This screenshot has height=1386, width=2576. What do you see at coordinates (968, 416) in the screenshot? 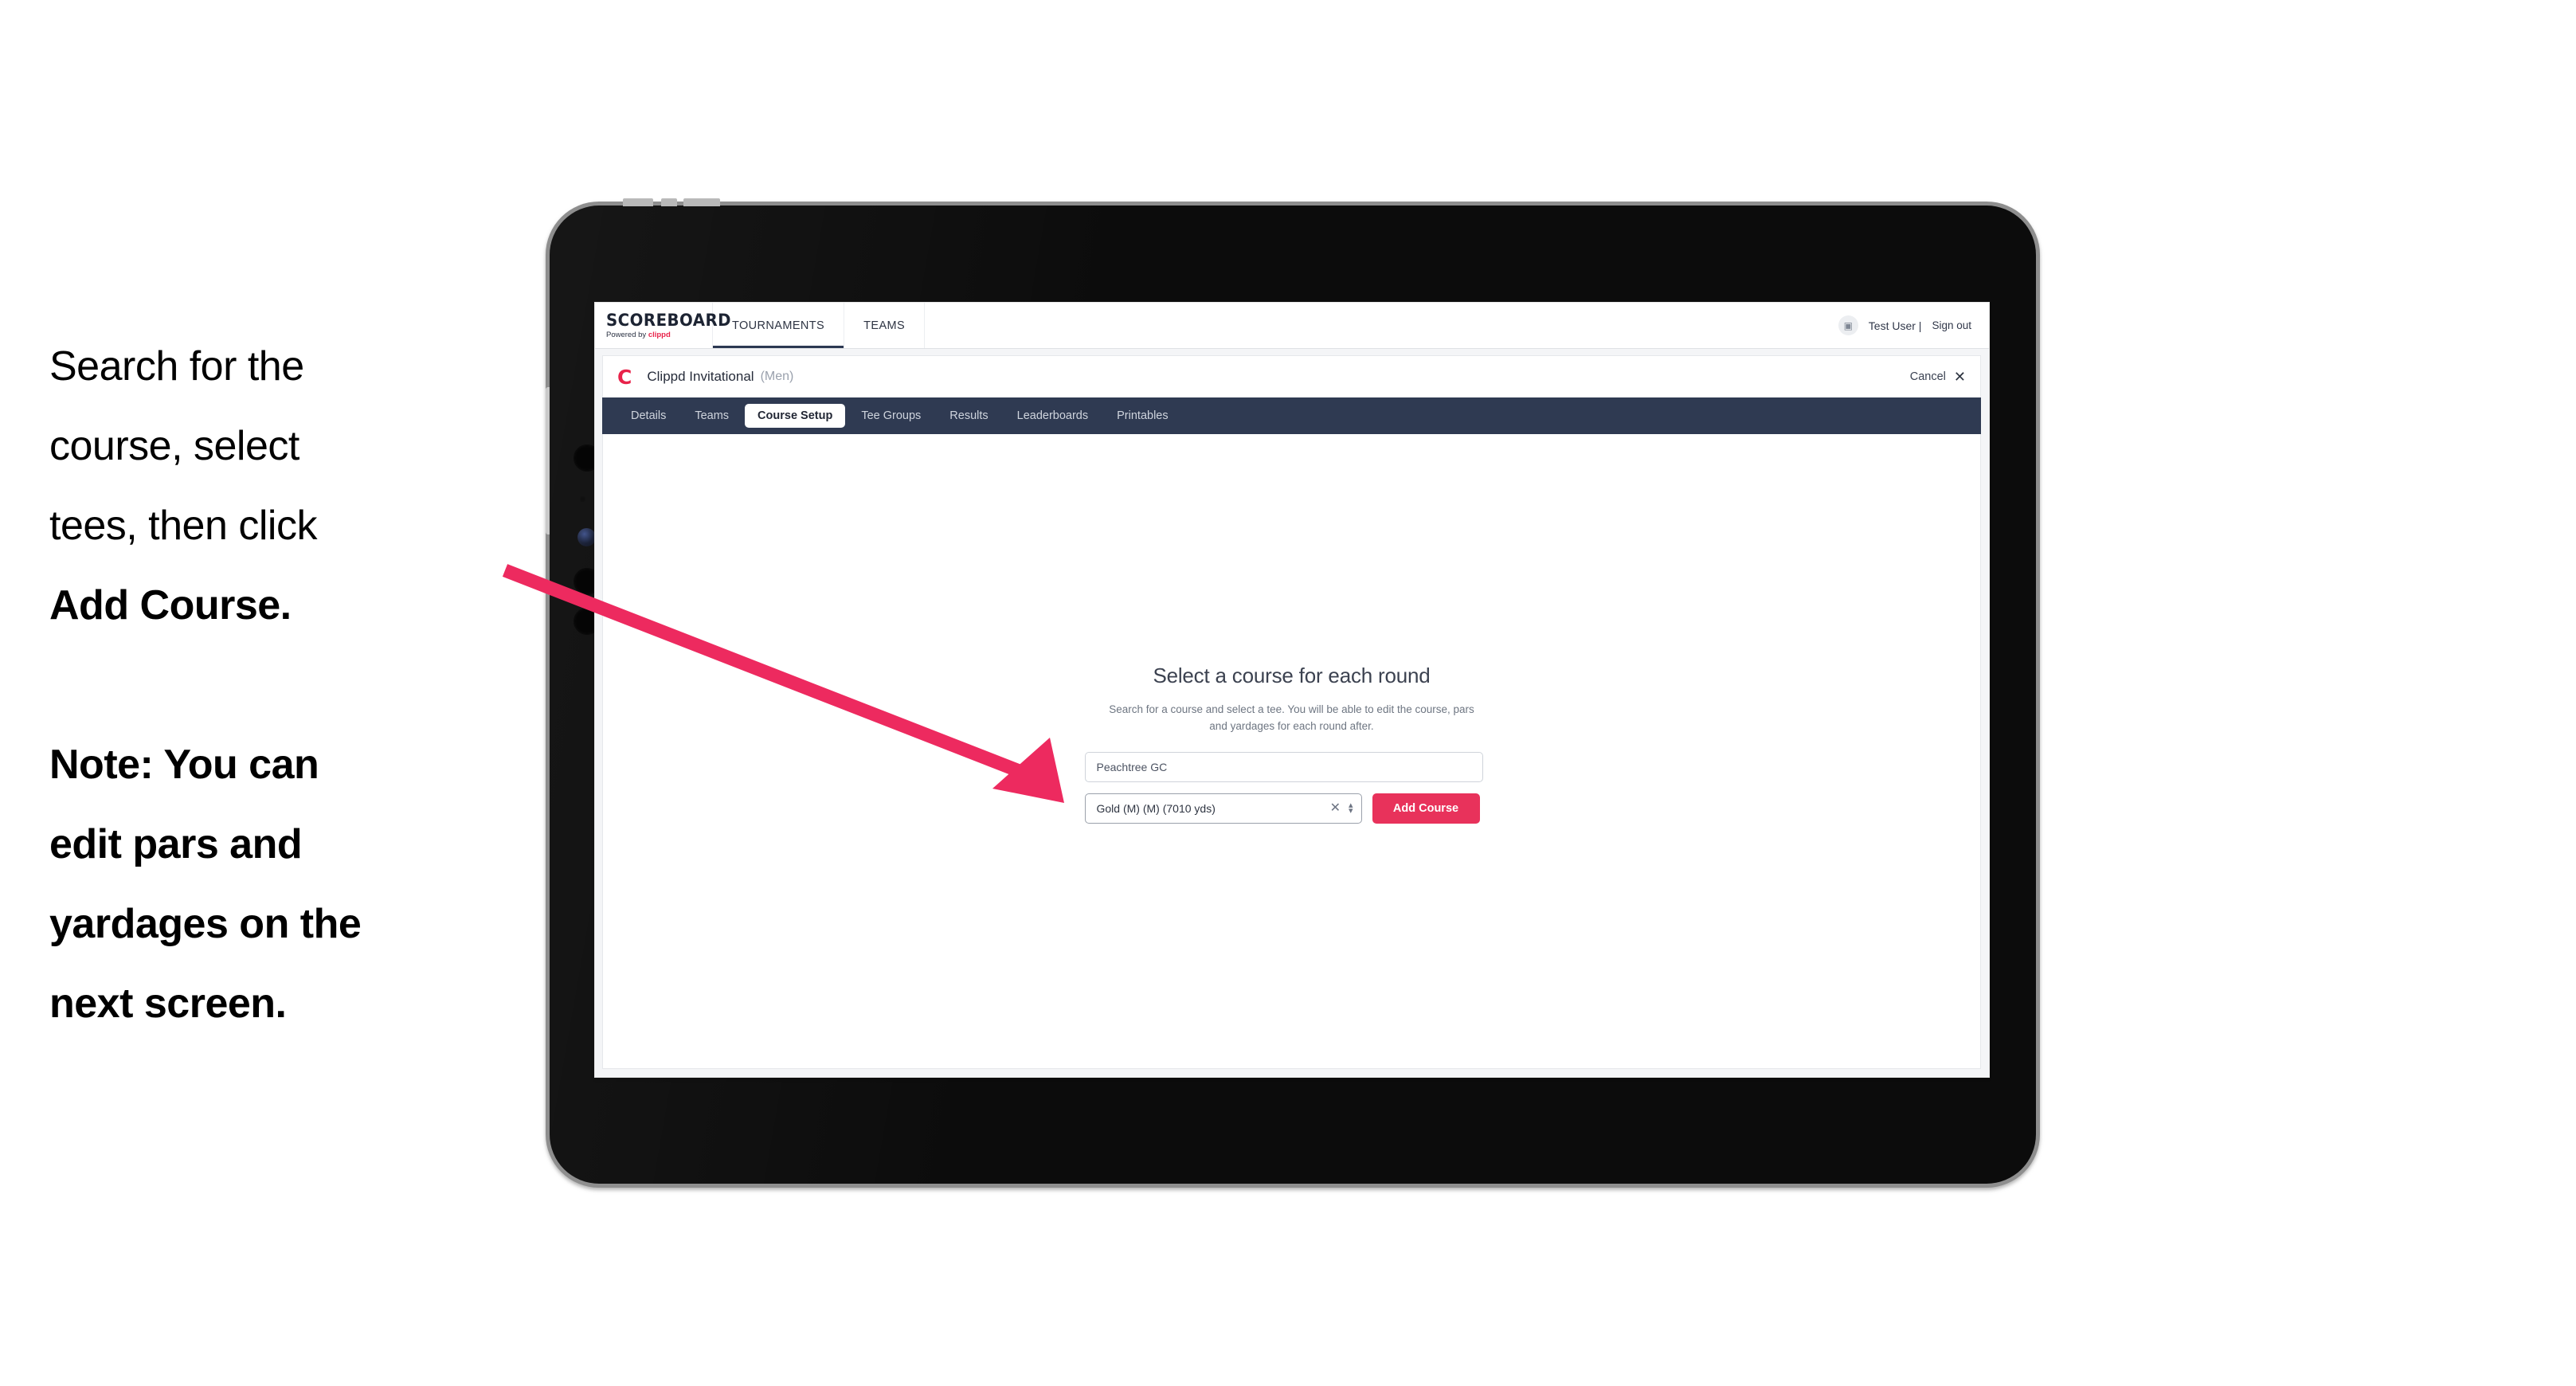
I see `tab-results: Results` at bounding box center [968, 416].